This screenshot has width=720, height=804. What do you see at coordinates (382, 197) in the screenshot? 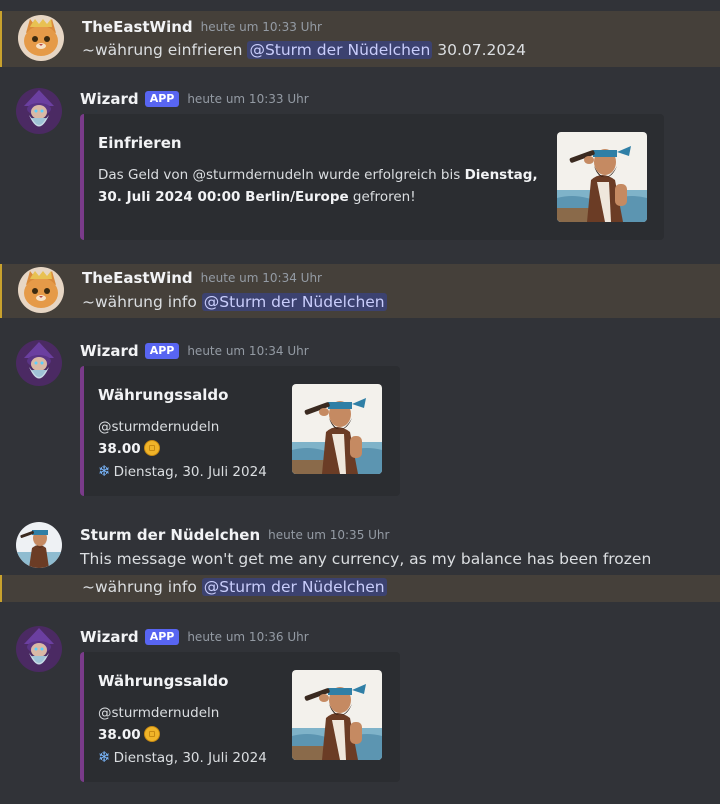
I see `desc-text-end: gefroren!` at bounding box center [382, 197].